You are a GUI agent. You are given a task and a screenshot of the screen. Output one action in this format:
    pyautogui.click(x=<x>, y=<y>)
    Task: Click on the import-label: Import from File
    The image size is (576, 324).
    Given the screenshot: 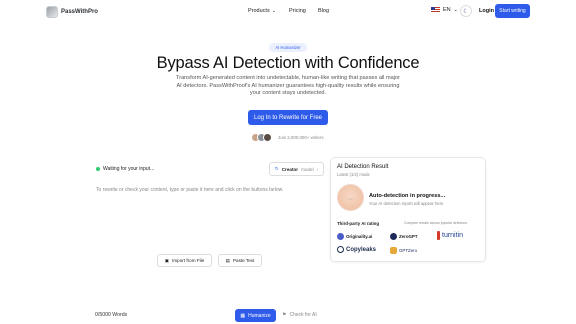 What is the action you would take?
    pyautogui.click(x=188, y=260)
    